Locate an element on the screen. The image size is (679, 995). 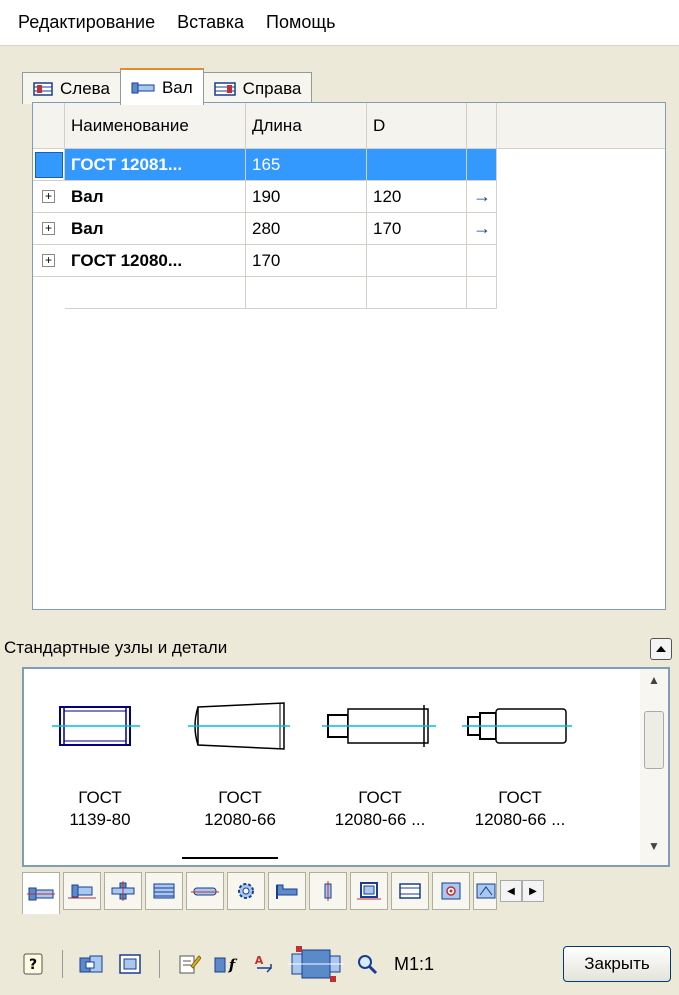
left-assembly-icon is located at coordinates (43, 88).